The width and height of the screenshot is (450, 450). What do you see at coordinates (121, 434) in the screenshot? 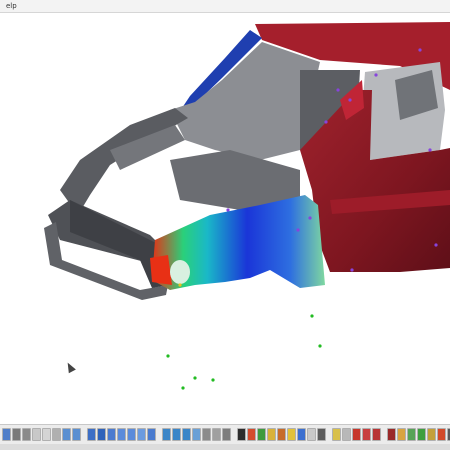
I see `zoom-in-icon` at bounding box center [121, 434].